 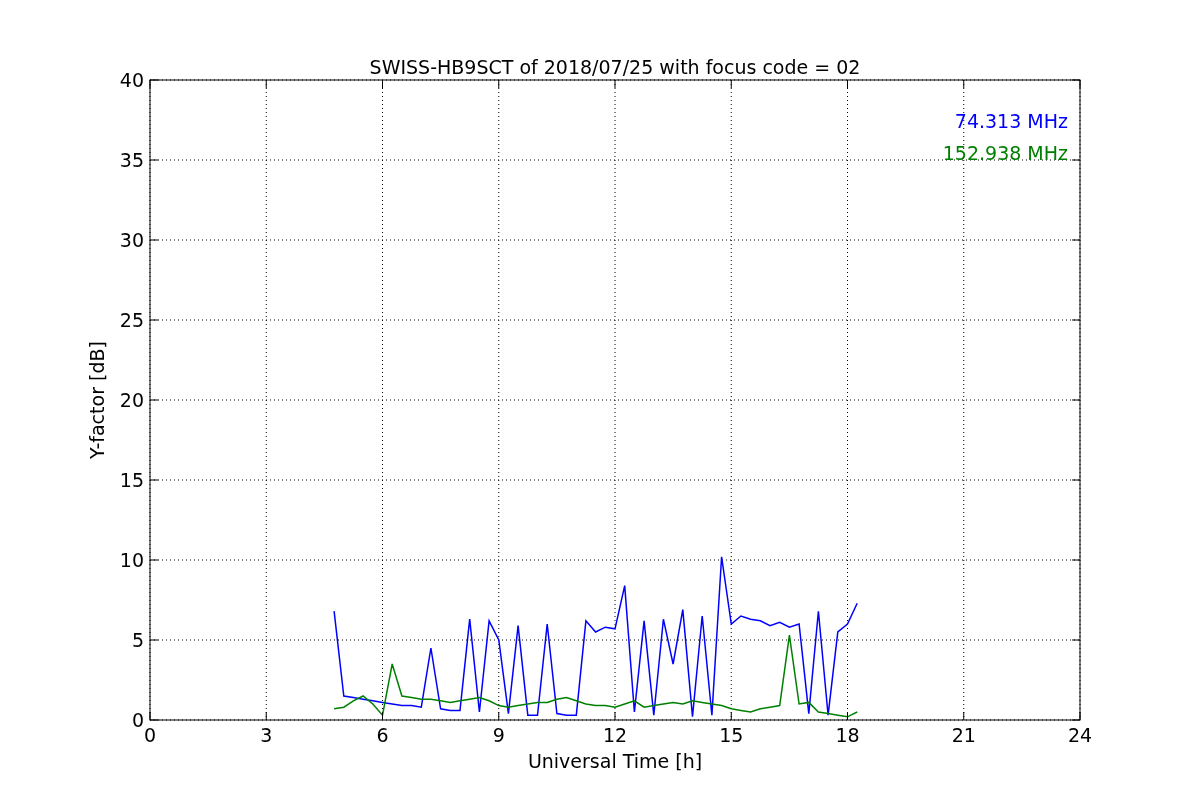 I want to click on y-tick-label: 20, so click(x=131, y=400).